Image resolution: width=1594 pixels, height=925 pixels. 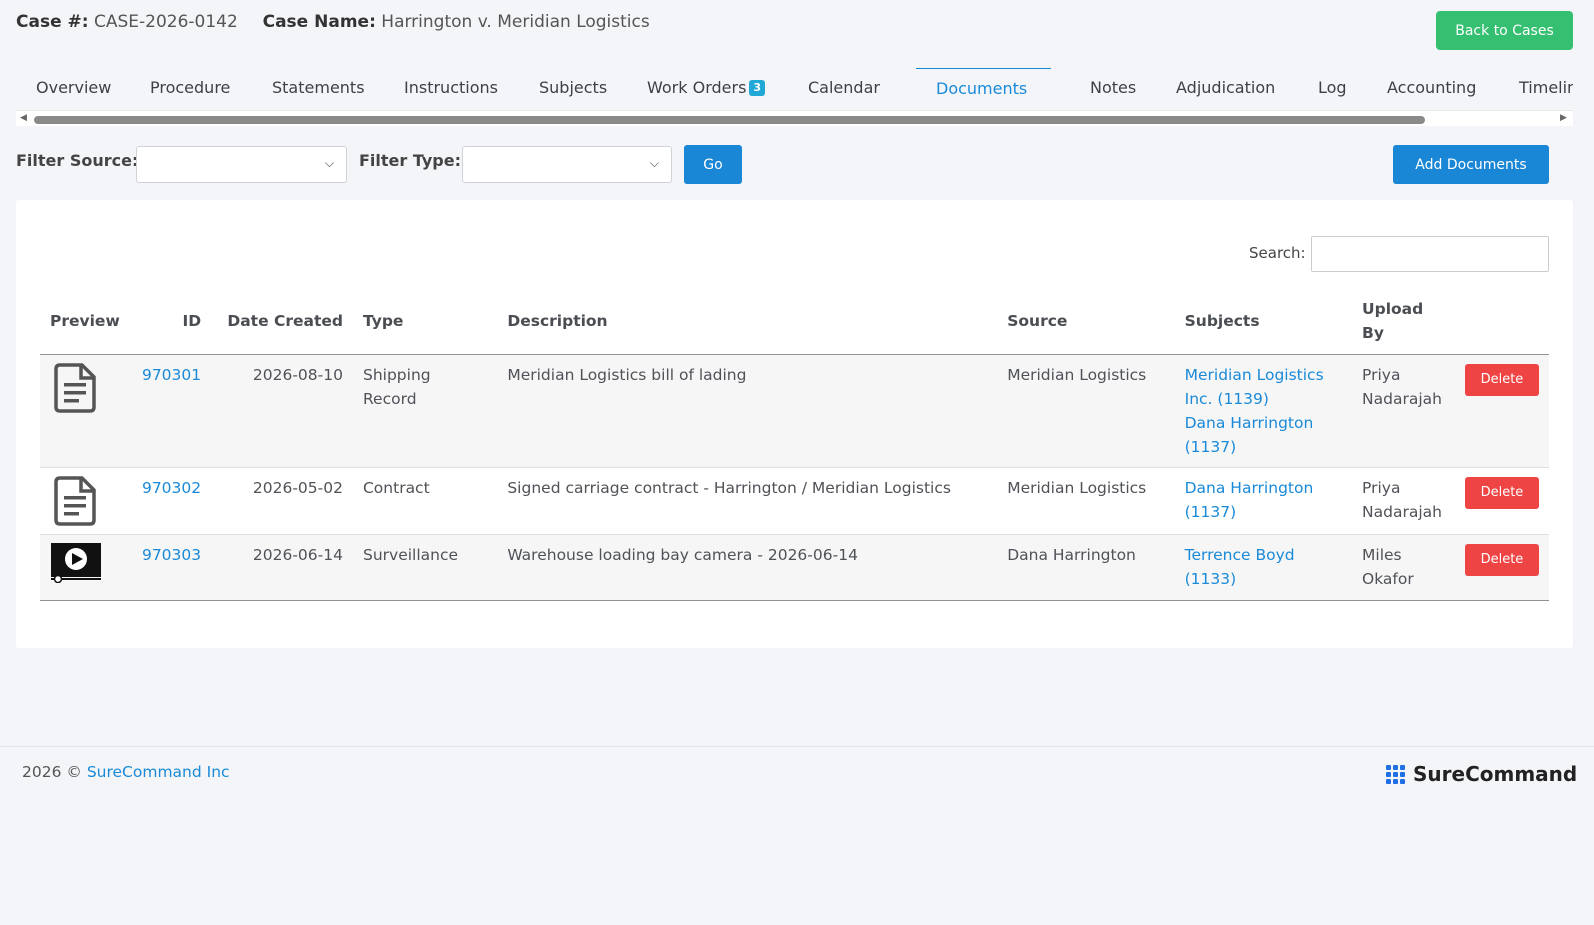 I want to click on filter-source-label: Filter Source:, so click(x=77, y=160).